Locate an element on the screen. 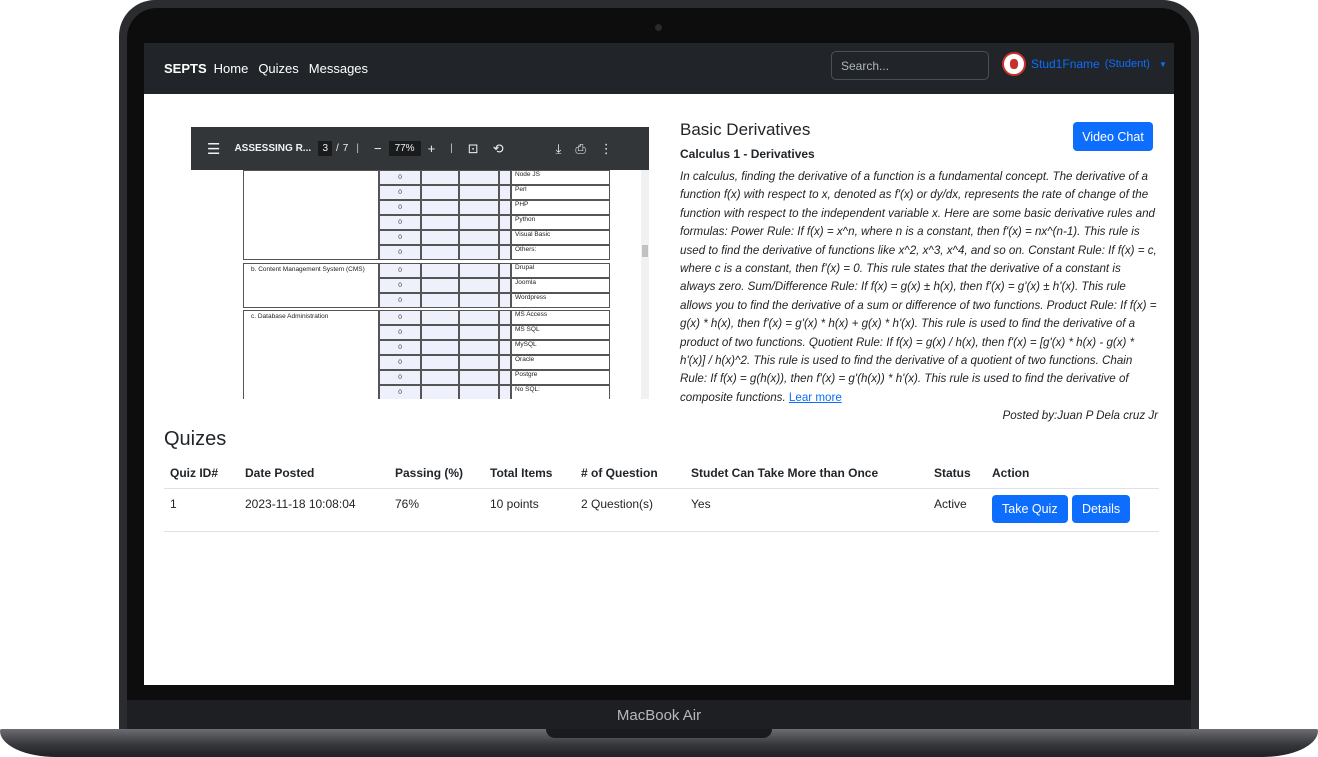 This screenshot has height=757, width=1318. pdf-zoom-input: 77% is located at coordinates (404, 148).